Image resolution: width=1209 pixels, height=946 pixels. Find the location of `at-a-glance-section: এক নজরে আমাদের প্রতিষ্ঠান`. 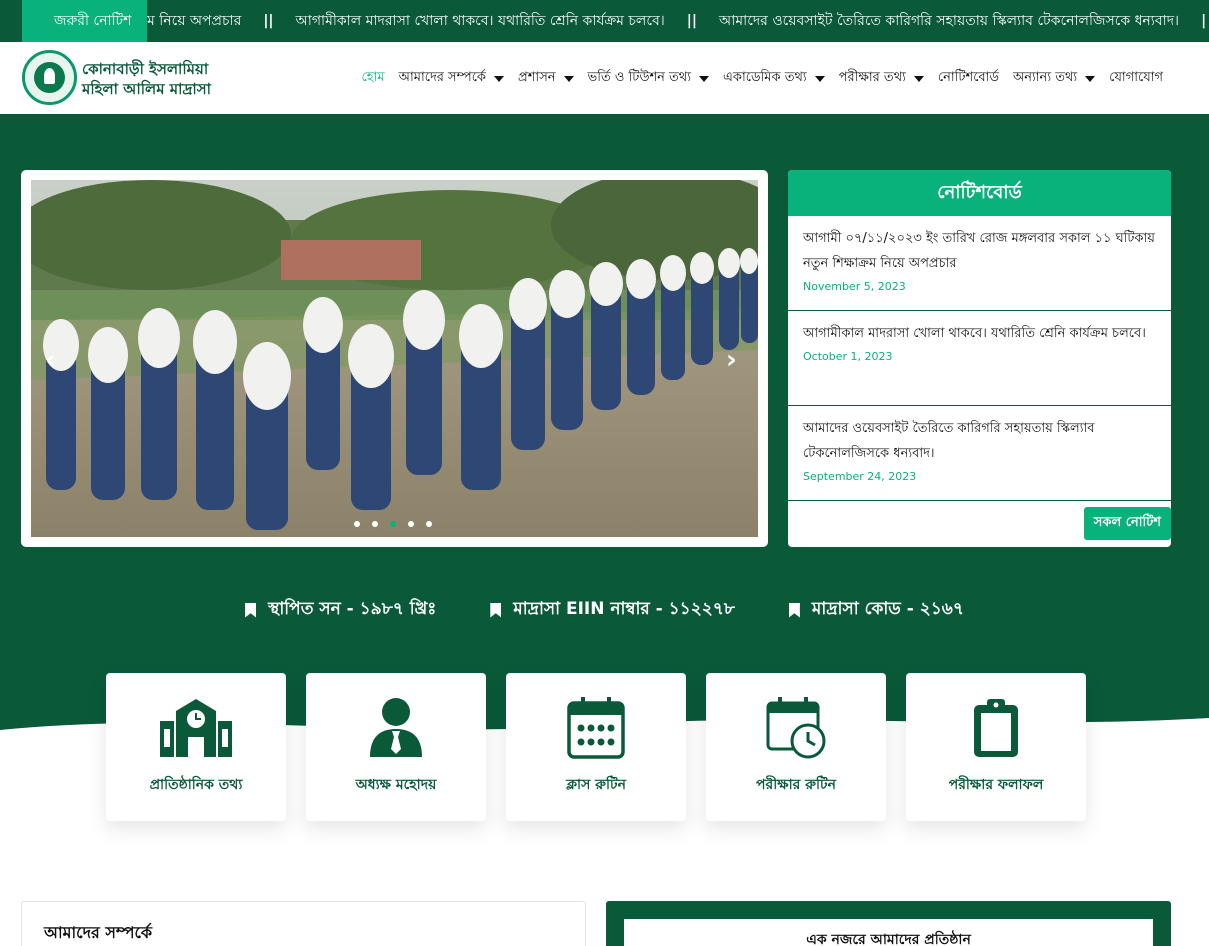

at-a-glance-section: এক নজরে আমাদের প্রতিষ্ঠান is located at coordinates (888, 923).